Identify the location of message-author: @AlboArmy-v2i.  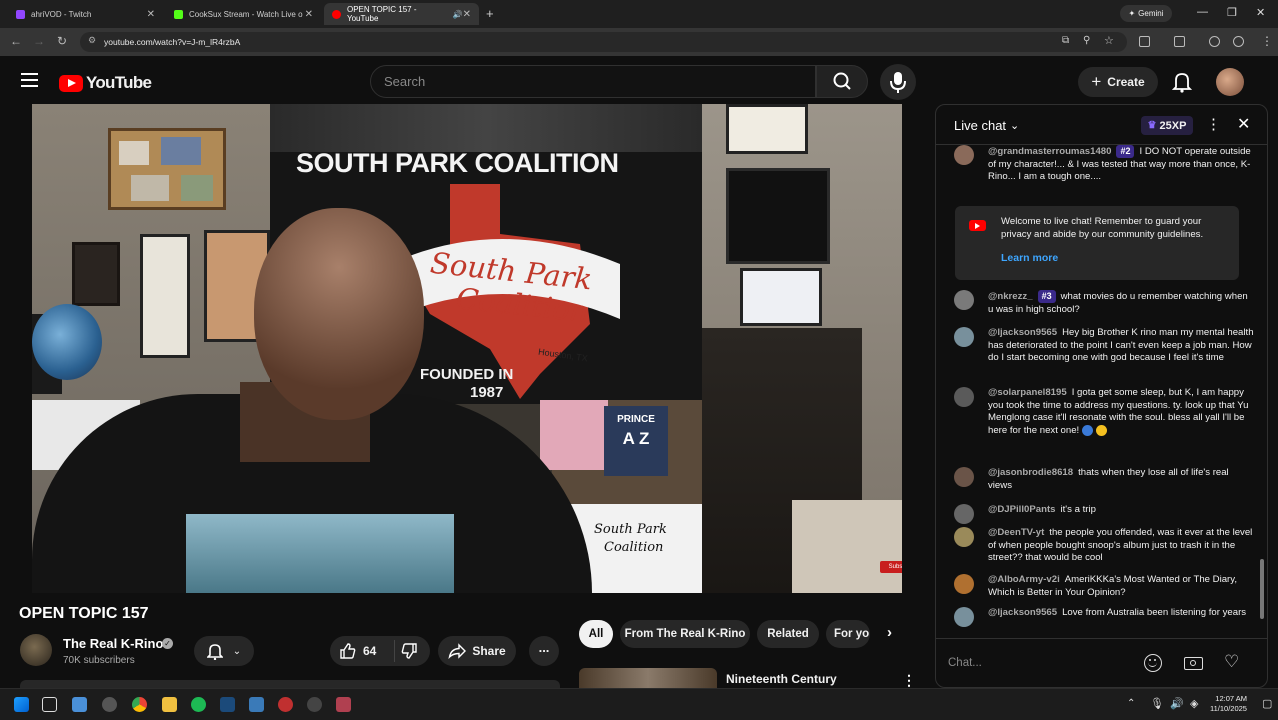
(1024, 579).